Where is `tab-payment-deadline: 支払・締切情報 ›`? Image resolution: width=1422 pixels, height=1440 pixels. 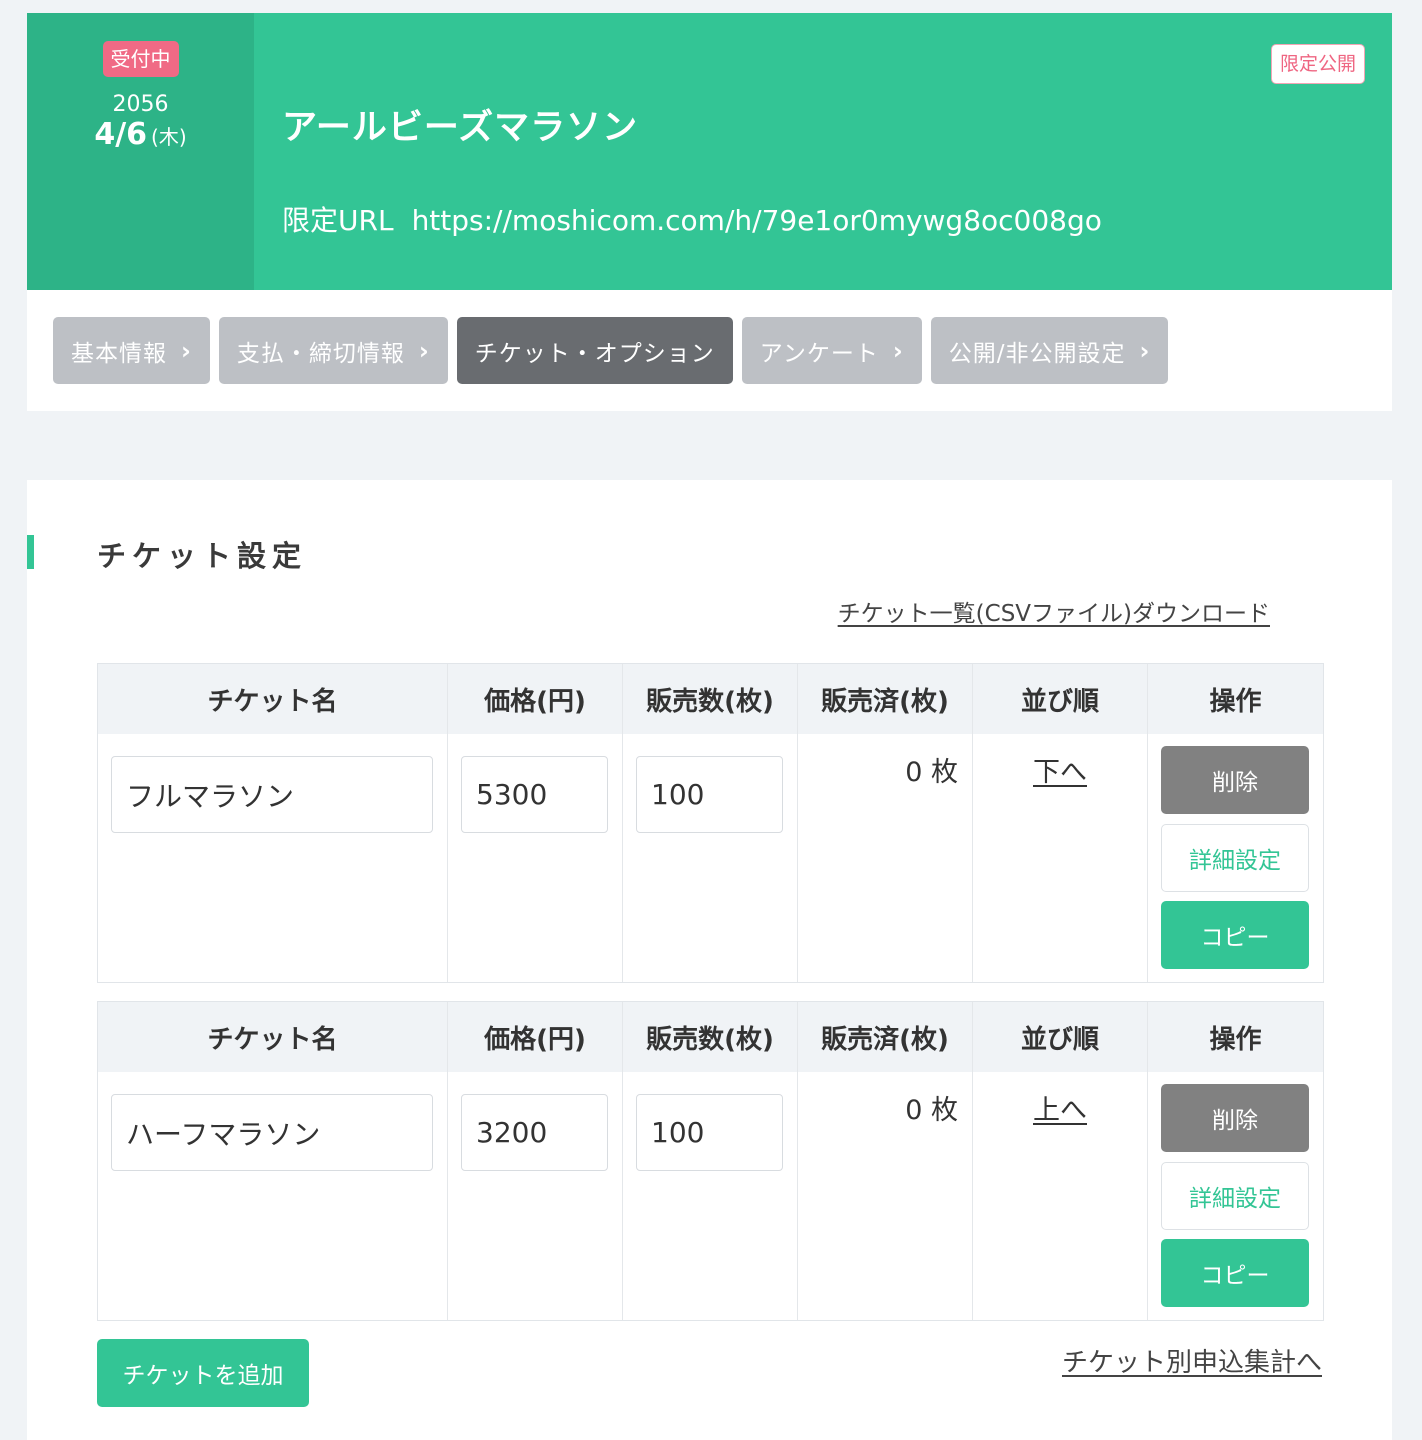
tab-payment-deadline: 支払・締切情報 › is located at coordinates (333, 350).